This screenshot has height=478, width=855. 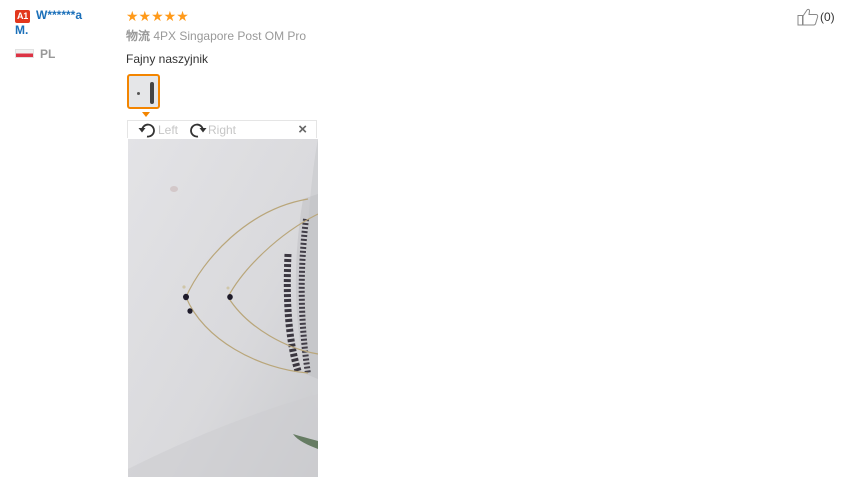 I want to click on reviewer-info: A1 W******a M. PL, so click(x=65, y=34).